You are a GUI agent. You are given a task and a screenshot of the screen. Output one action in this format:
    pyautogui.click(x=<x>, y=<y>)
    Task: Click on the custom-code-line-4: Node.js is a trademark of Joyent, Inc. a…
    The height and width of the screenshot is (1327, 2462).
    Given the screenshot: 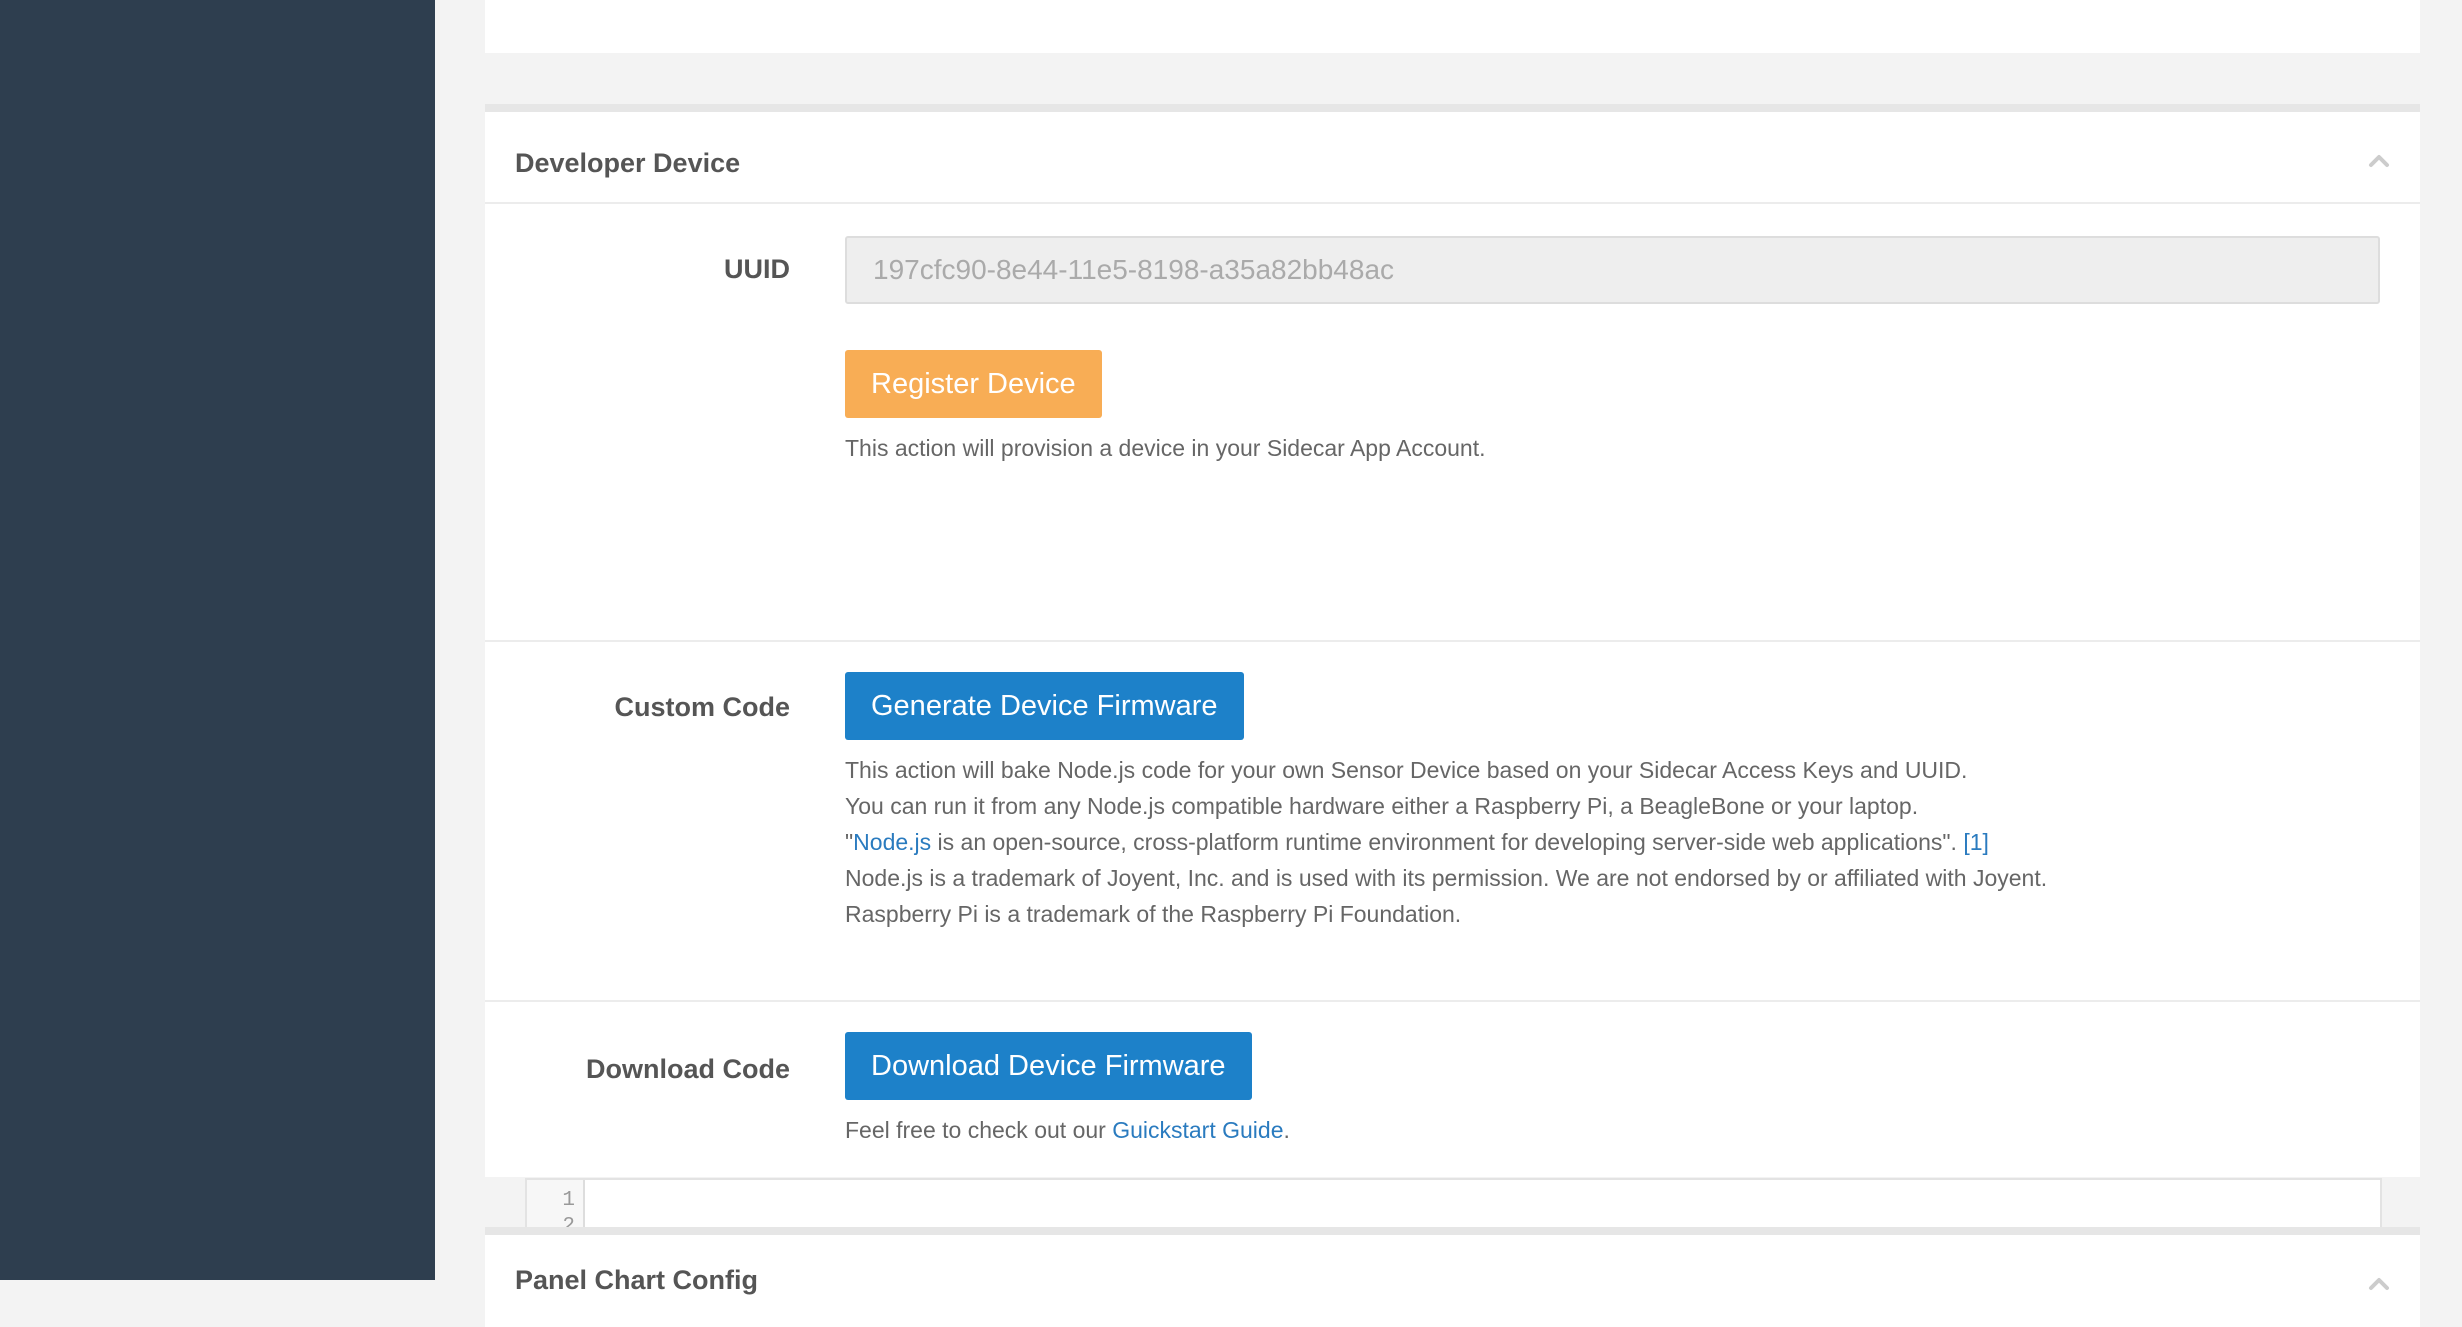 What is the action you would take?
    pyautogui.click(x=1446, y=878)
    